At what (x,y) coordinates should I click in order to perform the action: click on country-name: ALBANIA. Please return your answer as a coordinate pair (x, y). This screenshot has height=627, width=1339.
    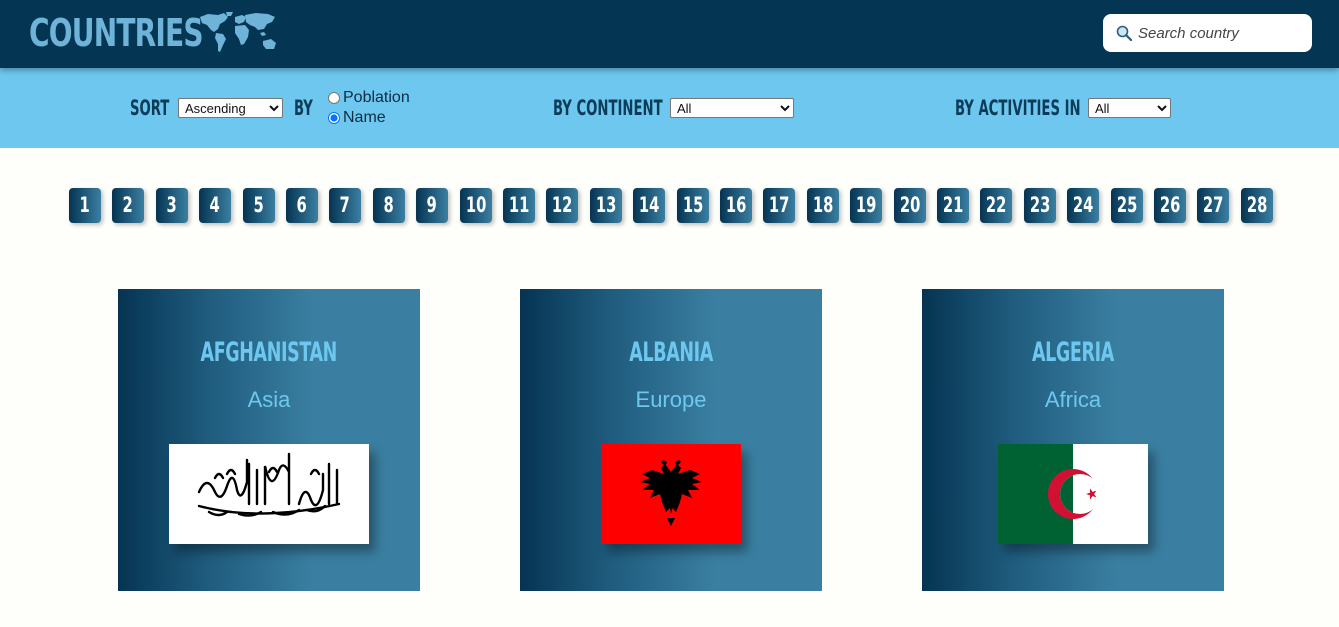
    Looking at the image, I should click on (671, 352).